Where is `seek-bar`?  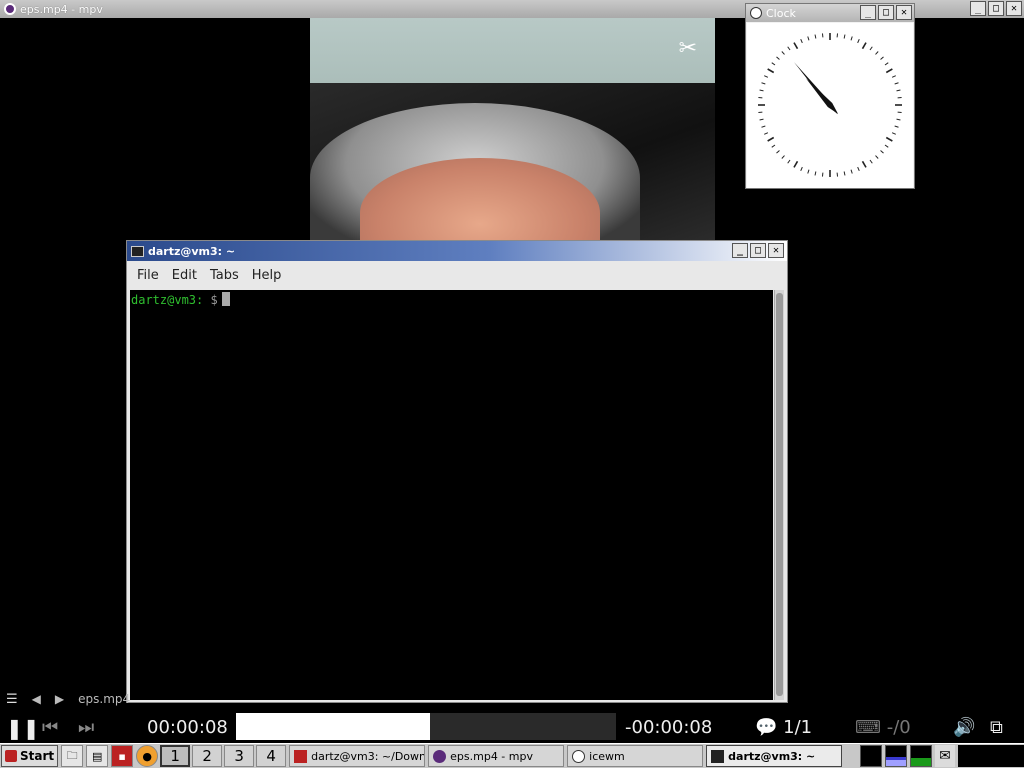 seek-bar is located at coordinates (426, 726).